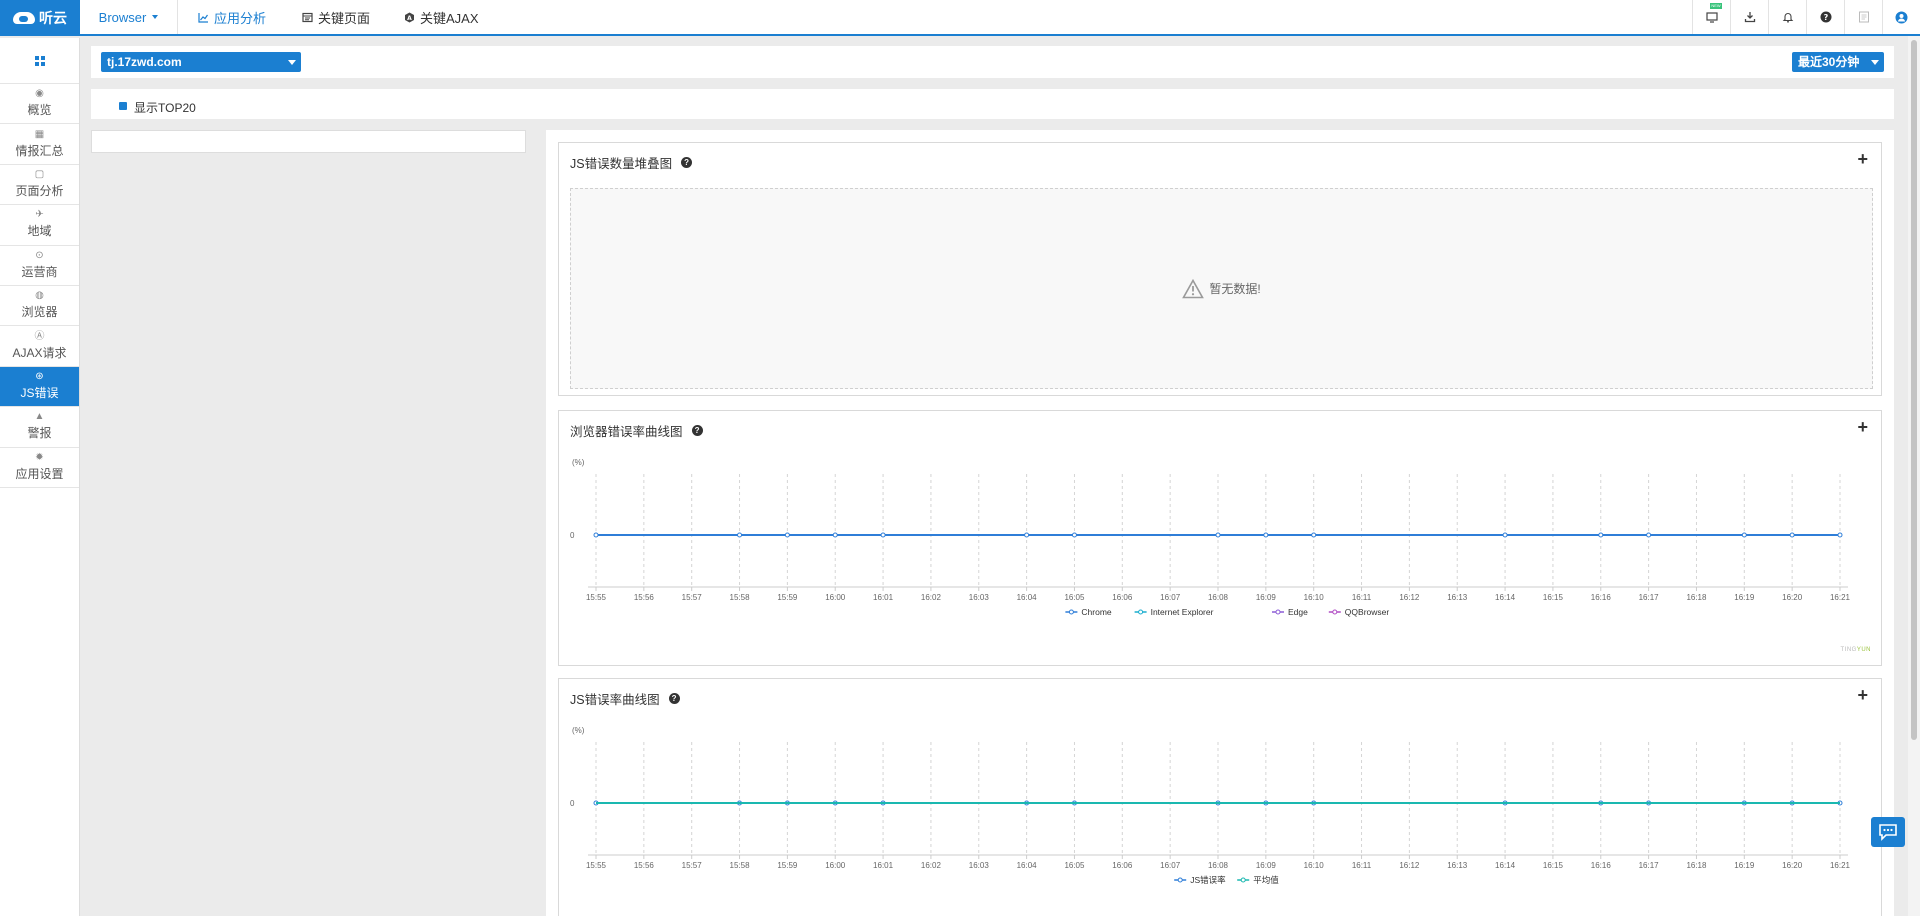 The image size is (1920, 916). I want to click on x-tick-label: 16:19, so click(1744, 597).